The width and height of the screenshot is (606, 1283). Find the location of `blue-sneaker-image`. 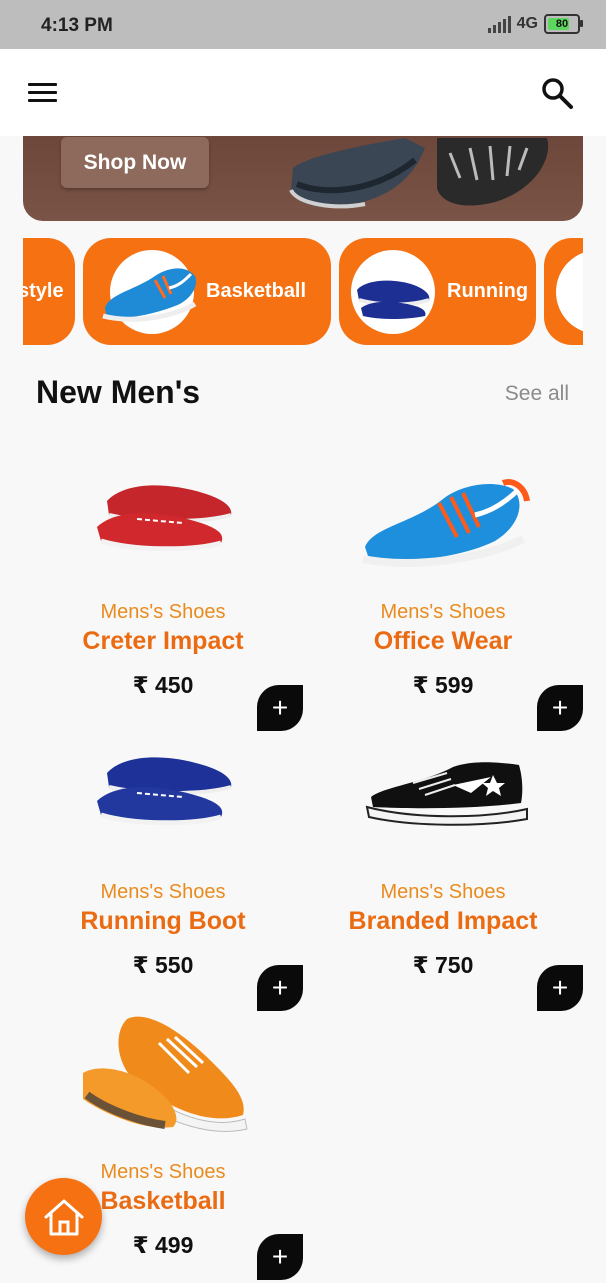

blue-sneaker-image is located at coordinates (446, 523).